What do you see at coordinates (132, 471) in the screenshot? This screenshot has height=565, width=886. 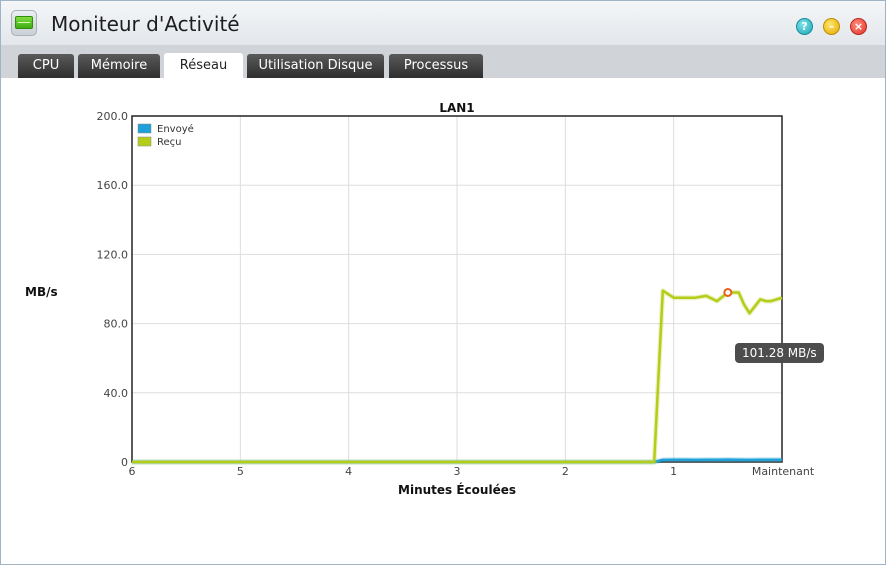 I see `x-tick-label: 6` at bounding box center [132, 471].